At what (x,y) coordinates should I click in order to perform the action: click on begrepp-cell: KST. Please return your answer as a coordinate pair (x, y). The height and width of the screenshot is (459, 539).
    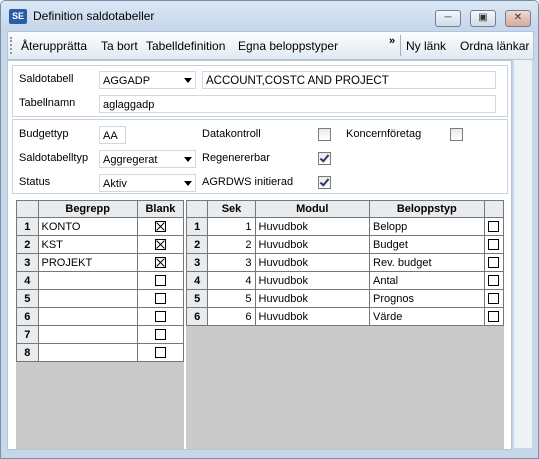
    Looking at the image, I should click on (87, 244).